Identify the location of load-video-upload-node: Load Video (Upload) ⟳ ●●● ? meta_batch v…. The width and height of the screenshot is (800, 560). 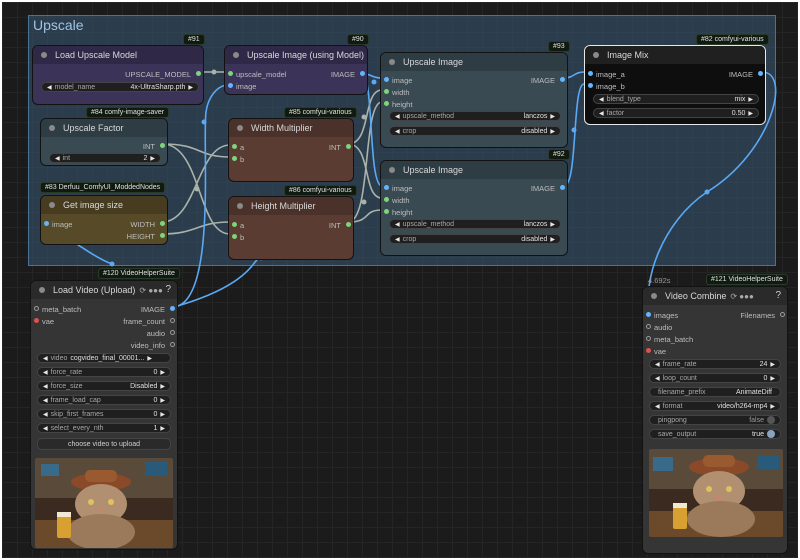
(104, 415).